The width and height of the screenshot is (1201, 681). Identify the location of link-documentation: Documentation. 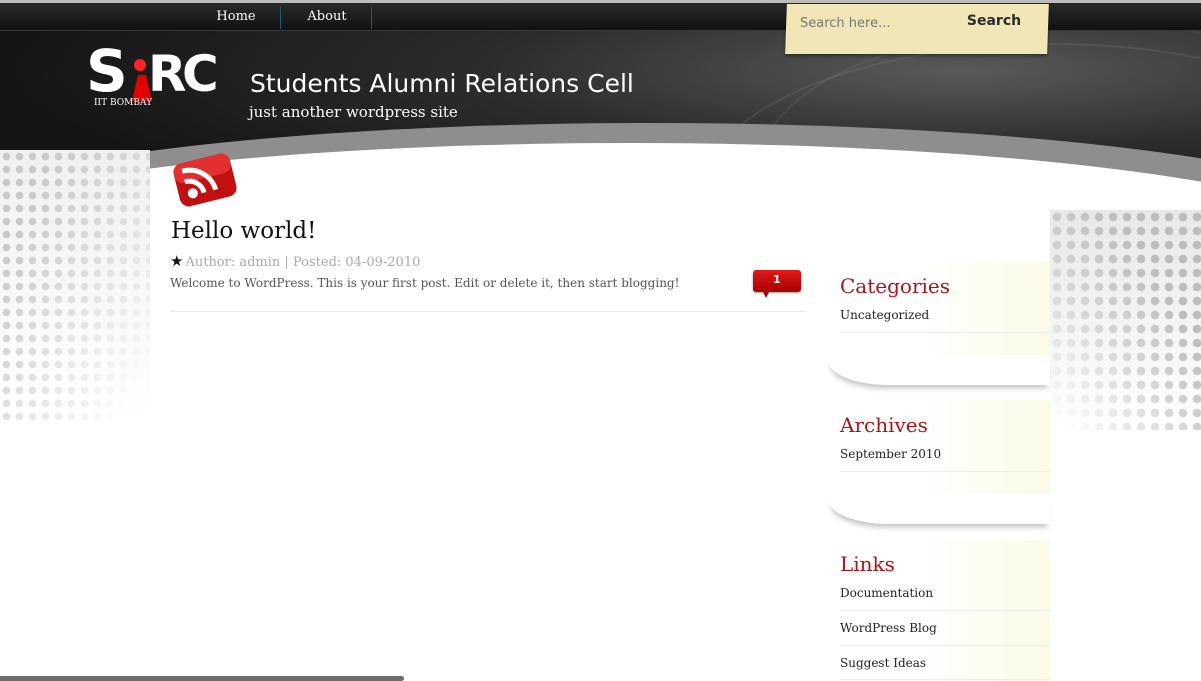
(886, 593).